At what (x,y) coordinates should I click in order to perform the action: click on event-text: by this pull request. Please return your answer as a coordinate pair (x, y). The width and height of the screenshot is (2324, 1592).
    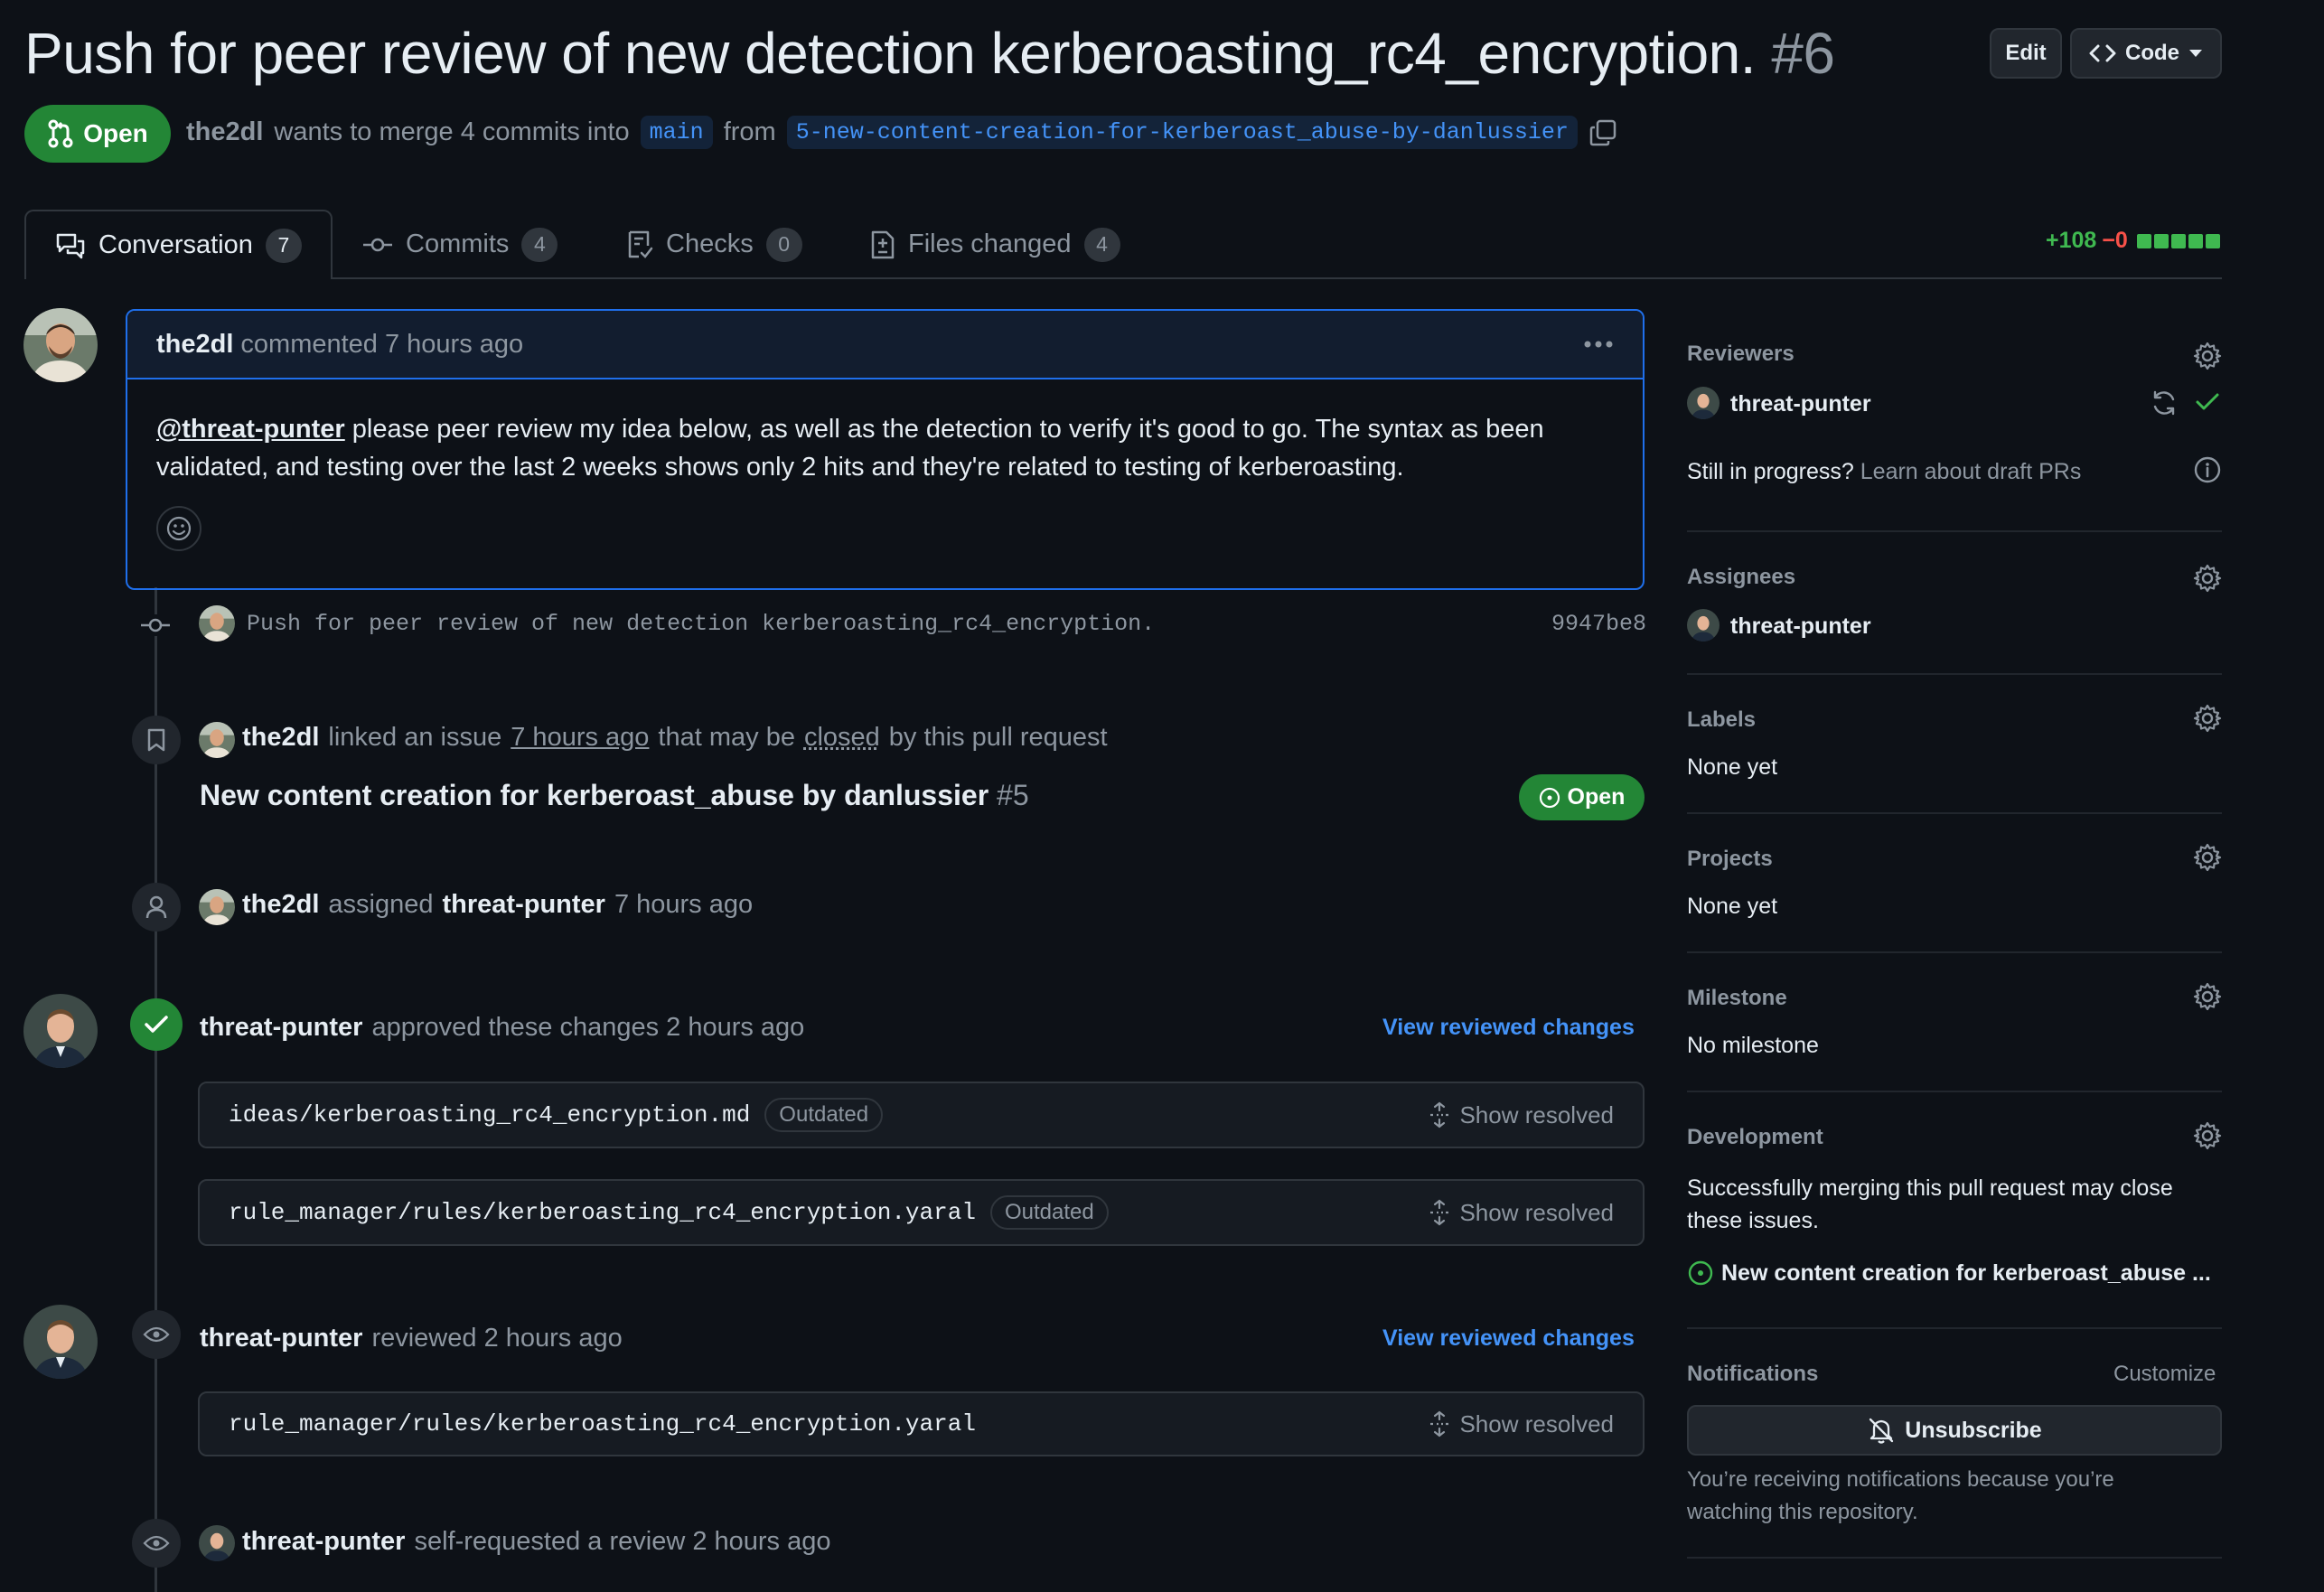
    Looking at the image, I should click on (998, 738).